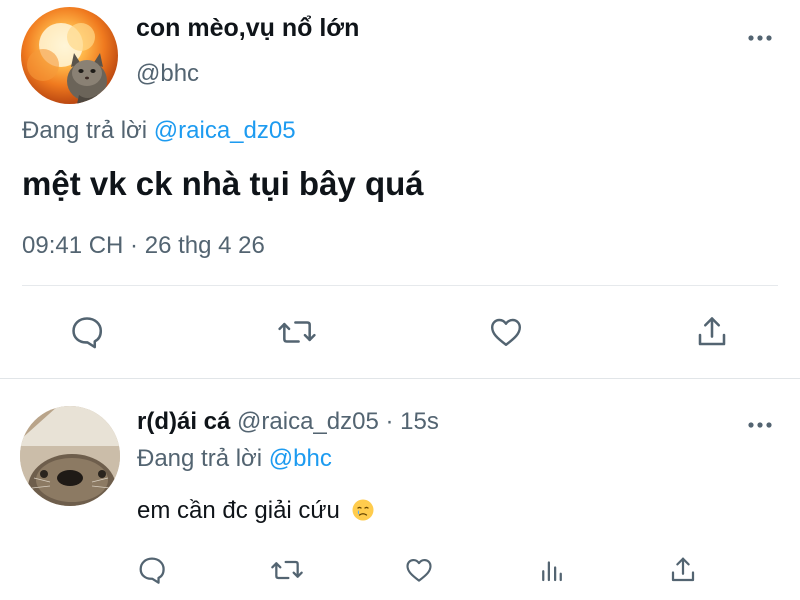  I want to click on analytics-icon, so click(552, 570).